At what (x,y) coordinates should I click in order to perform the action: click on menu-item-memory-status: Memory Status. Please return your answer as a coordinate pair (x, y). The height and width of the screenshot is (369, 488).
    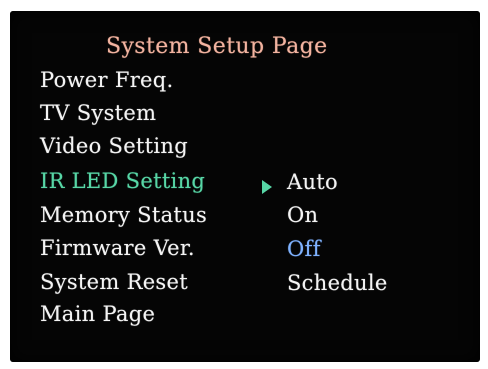
    Looking at the image, I should click on (123, 215).